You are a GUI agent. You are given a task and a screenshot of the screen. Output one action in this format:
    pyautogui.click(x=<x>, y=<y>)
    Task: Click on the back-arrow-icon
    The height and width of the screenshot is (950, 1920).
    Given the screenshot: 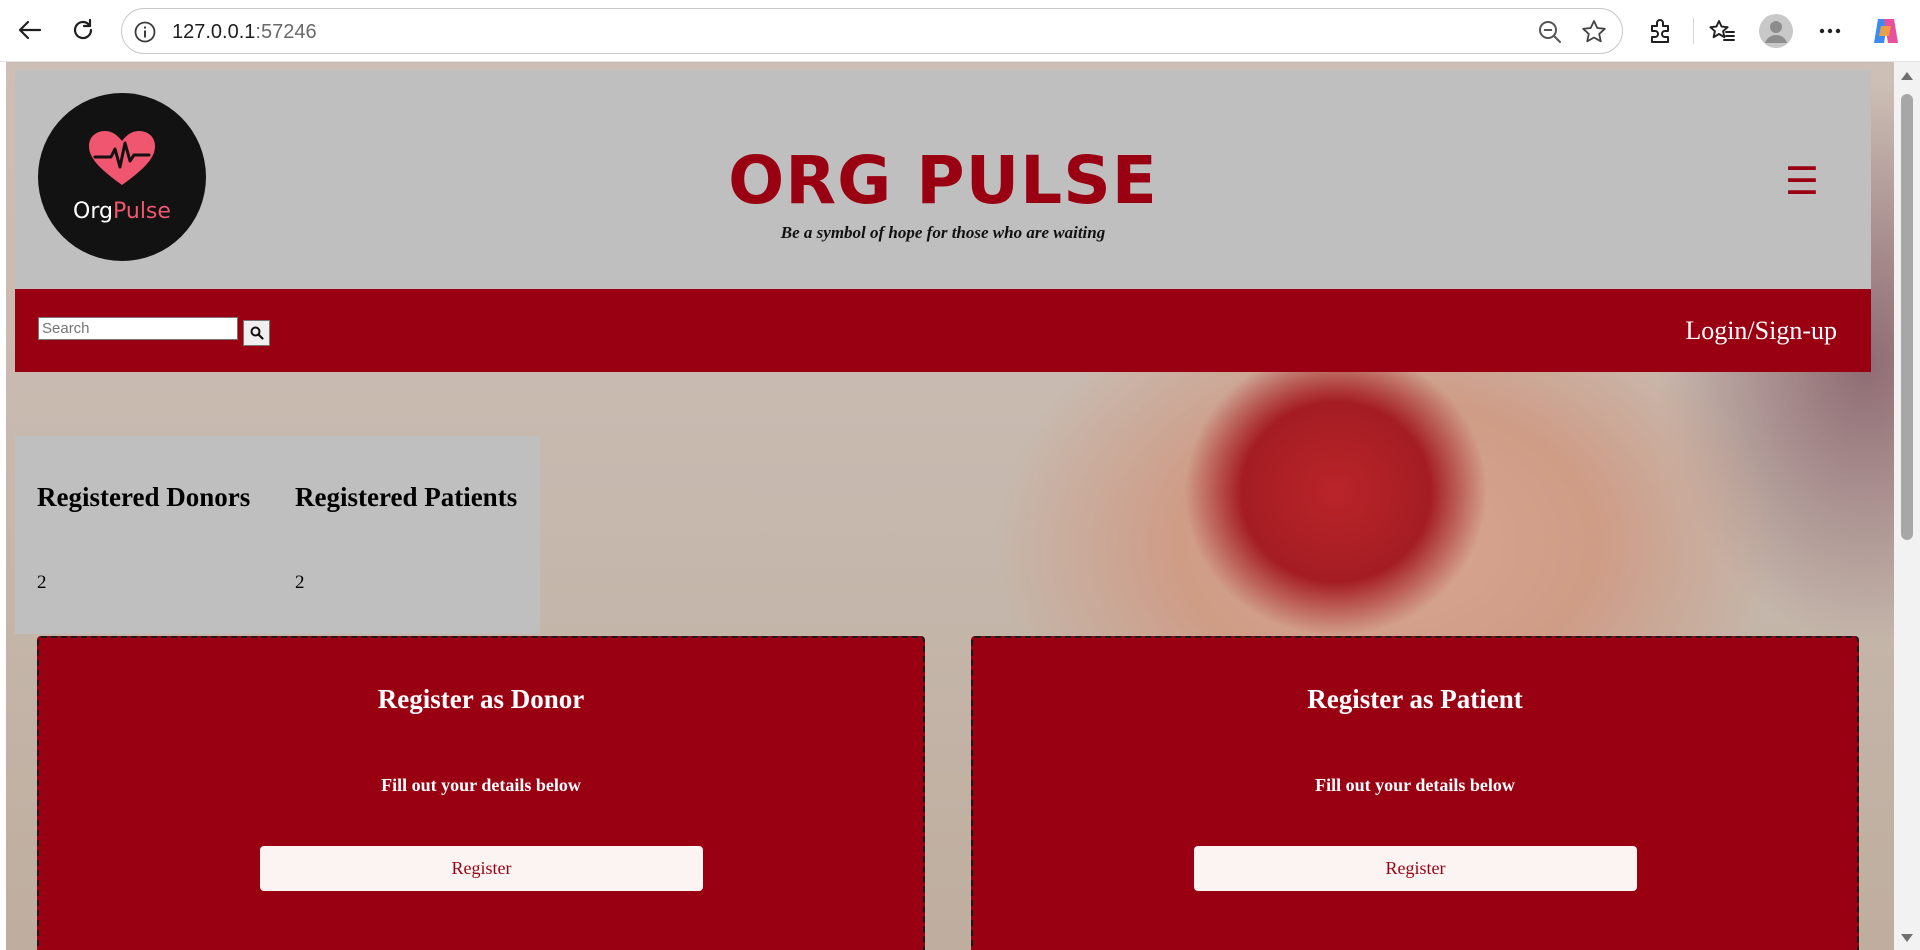 What is the action you would take?
    pyautogui.click(x=30, y=30)
    